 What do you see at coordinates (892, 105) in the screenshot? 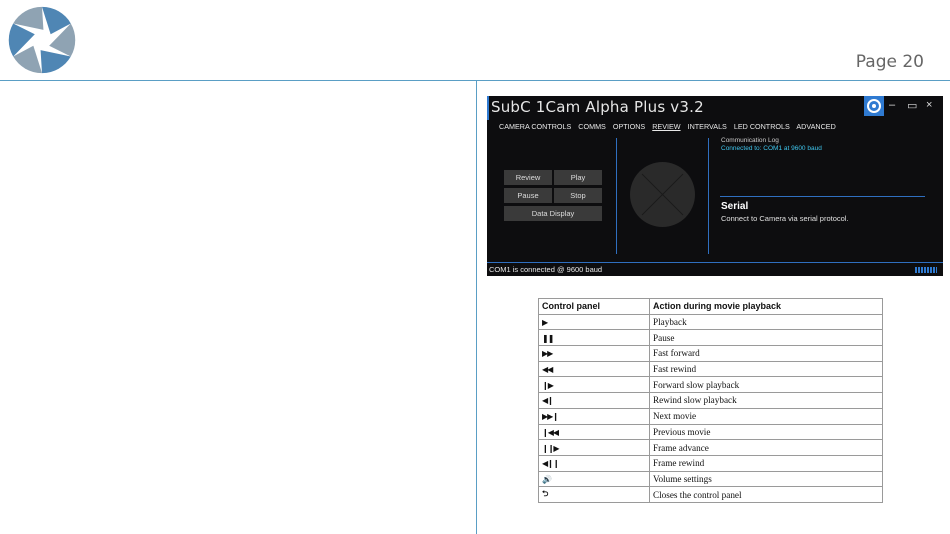
I see `minimize-button: –` at bounding box center [892, 105].